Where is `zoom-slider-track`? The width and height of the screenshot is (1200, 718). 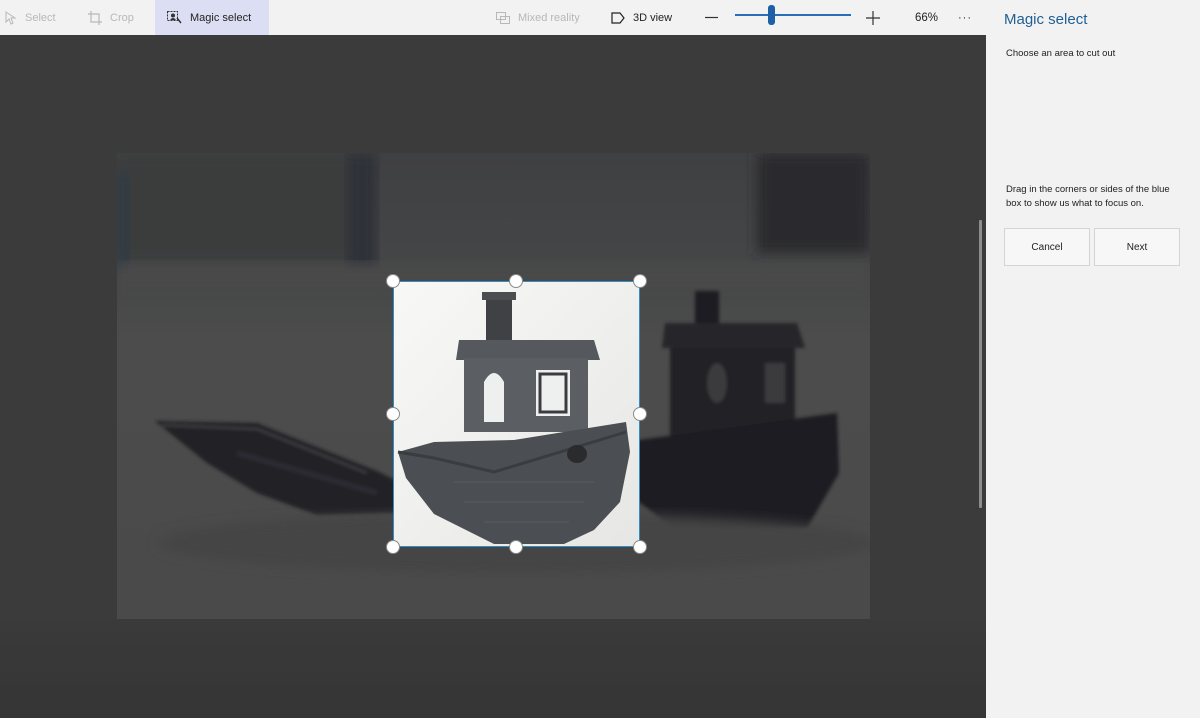
zoom-slider-track is located at coordinates (793, 15).